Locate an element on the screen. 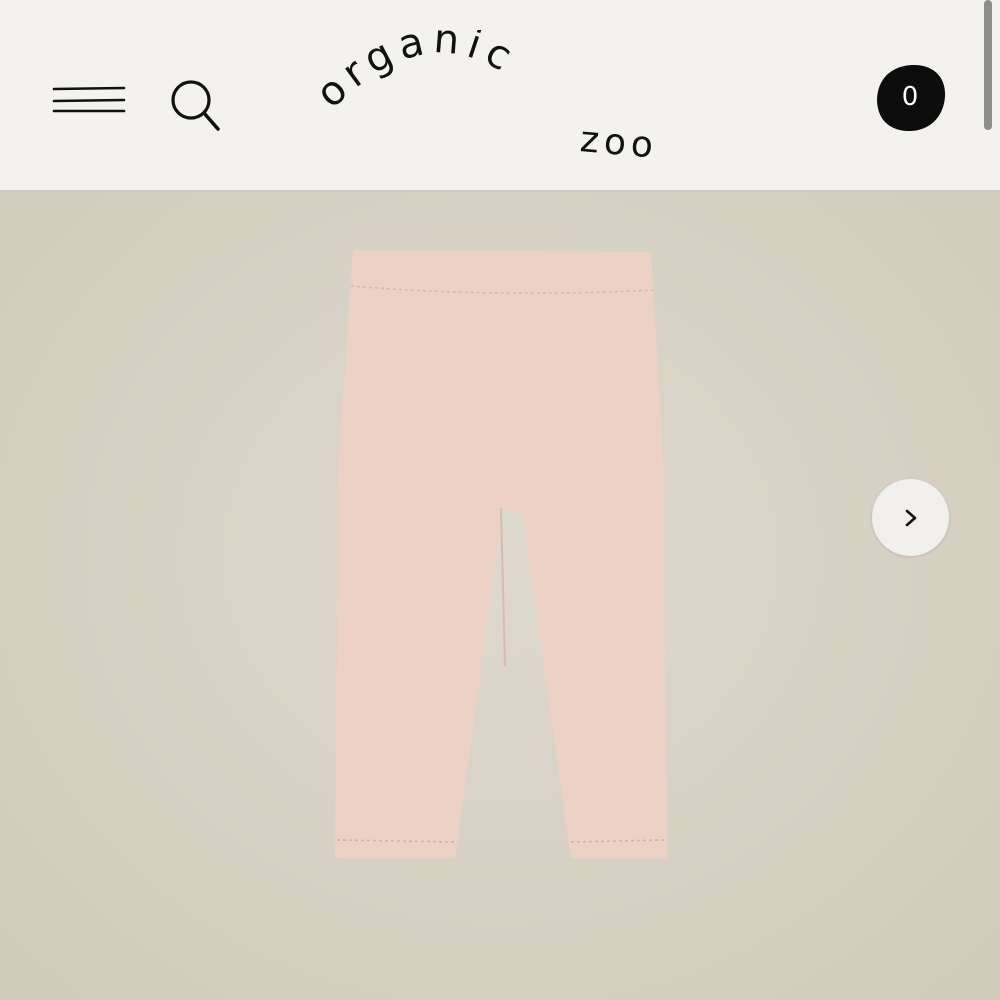  search-button is located at coordinates (196, 106).